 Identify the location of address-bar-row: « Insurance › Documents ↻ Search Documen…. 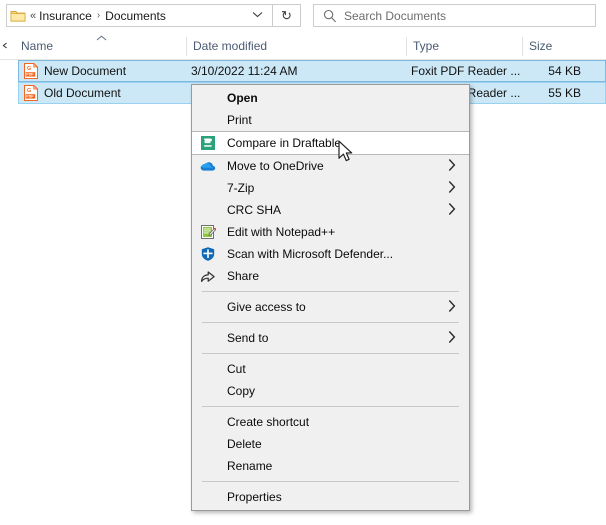
(303, 15).